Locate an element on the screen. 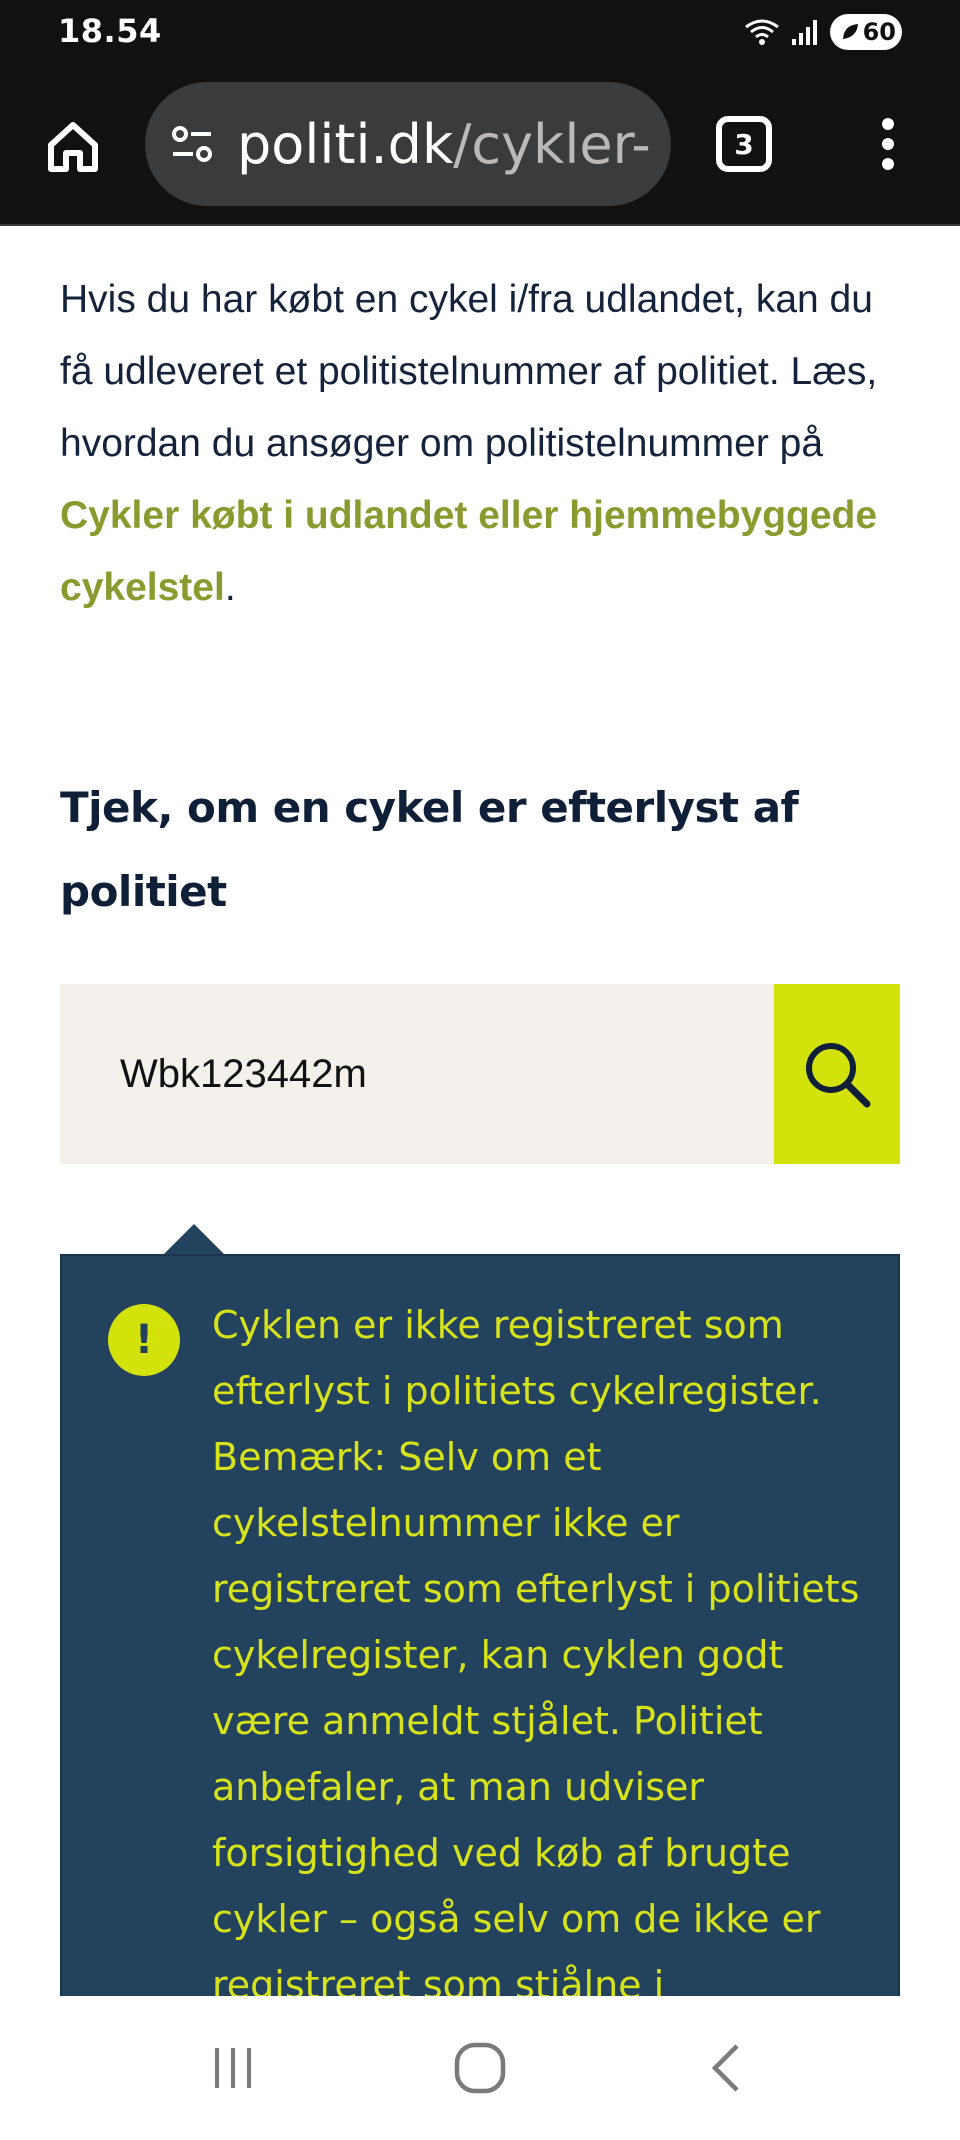 The width and height of the screenshot is (960, 2140). address-bar: politi.dk/cykler- is located at coordinates (408, 144).